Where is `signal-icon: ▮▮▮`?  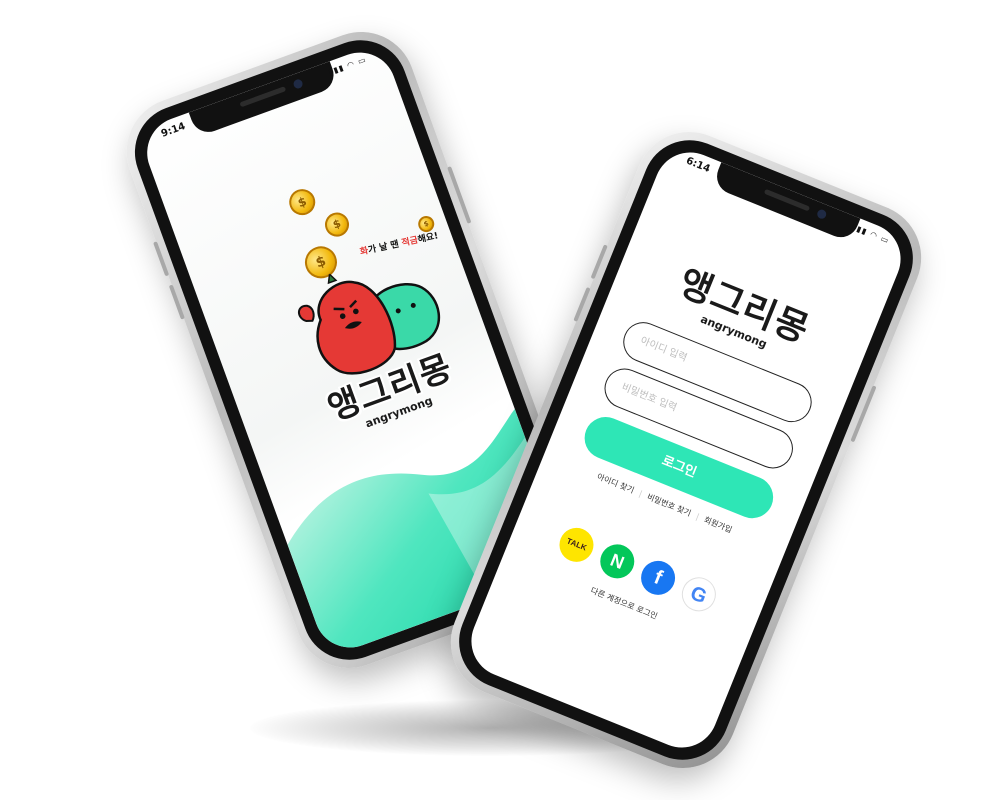 signal-icon: ▮▮▮ is located at coordinates (859, 229).